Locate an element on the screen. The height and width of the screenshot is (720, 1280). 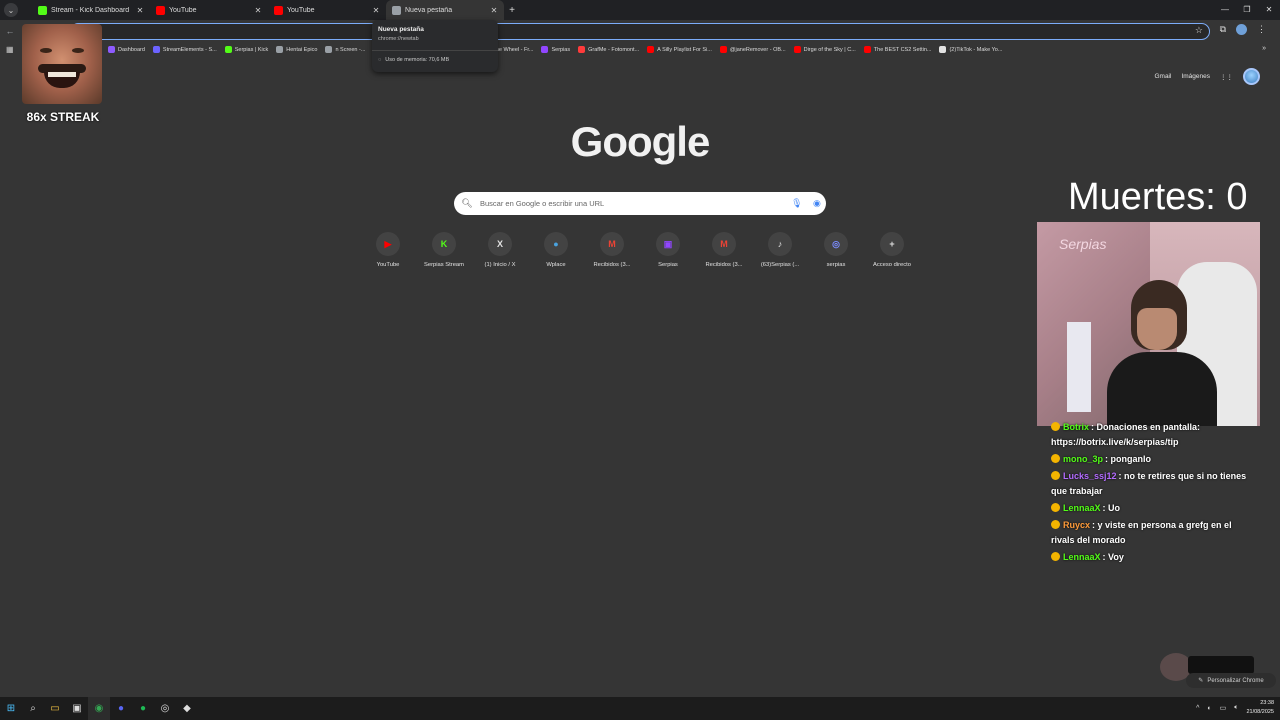
spotify-icon: ● is located at coordinates (143, 708).